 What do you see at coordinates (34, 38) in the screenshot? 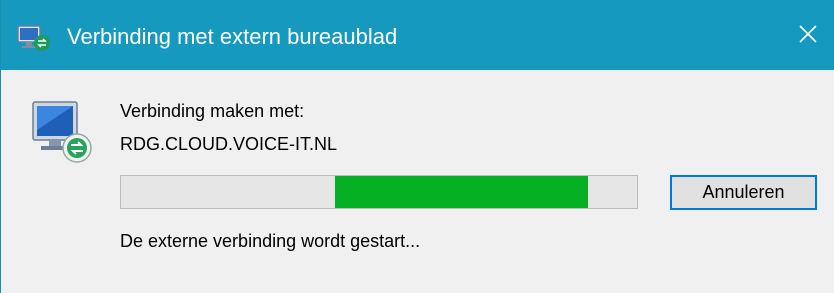
I see `remote-desktop-icon` at bounding box center [34, 38].